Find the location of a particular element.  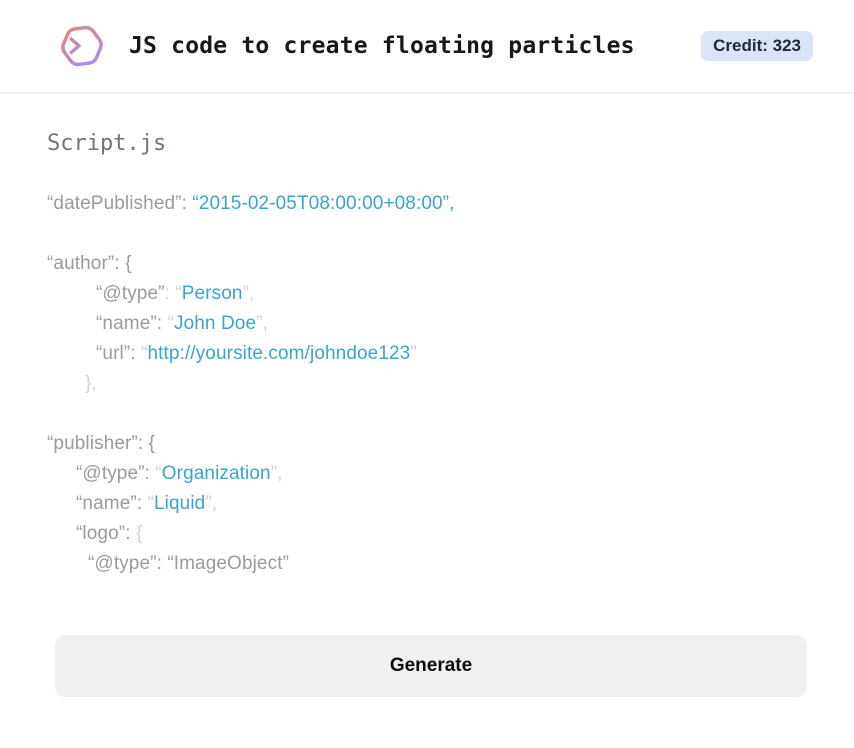

code-token: { is located at coordinates (139, 533).